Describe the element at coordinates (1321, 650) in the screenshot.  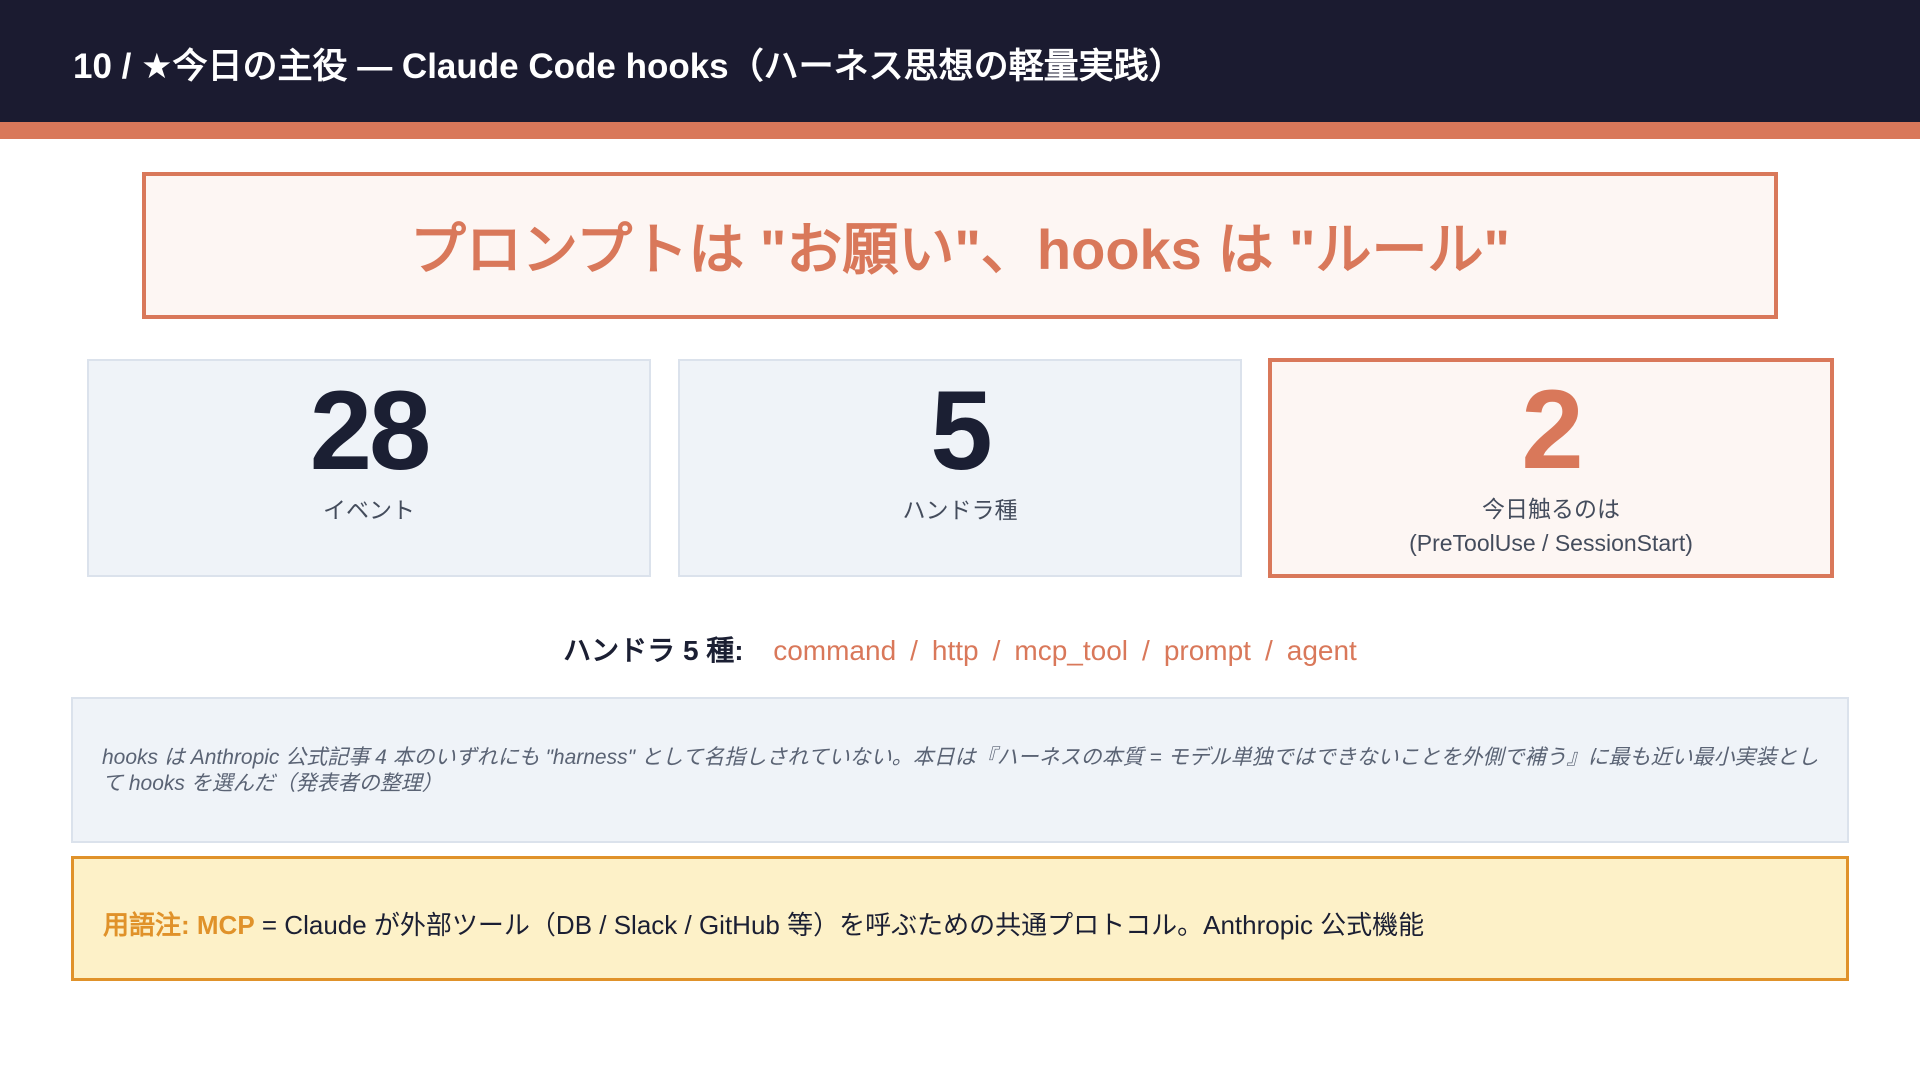
I see `handler-item-agent: agent` at that location.